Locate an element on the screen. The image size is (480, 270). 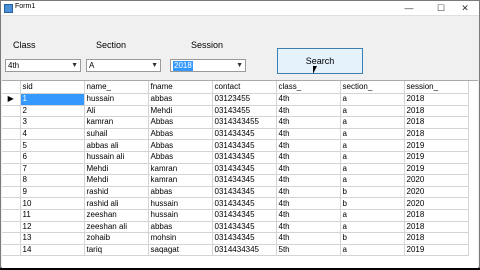
table-row: 6 hussain ali Abbas 031434345 4th a 2019 is located at coordinates (235, 157).